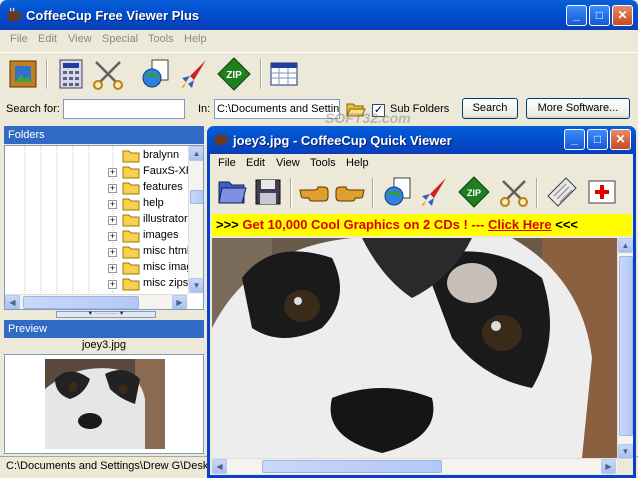 This screenshot has height=478, width=638. Describe the element at coordinates (24, 74) in the screenshot. I see `picture-frame-icon` at that location.